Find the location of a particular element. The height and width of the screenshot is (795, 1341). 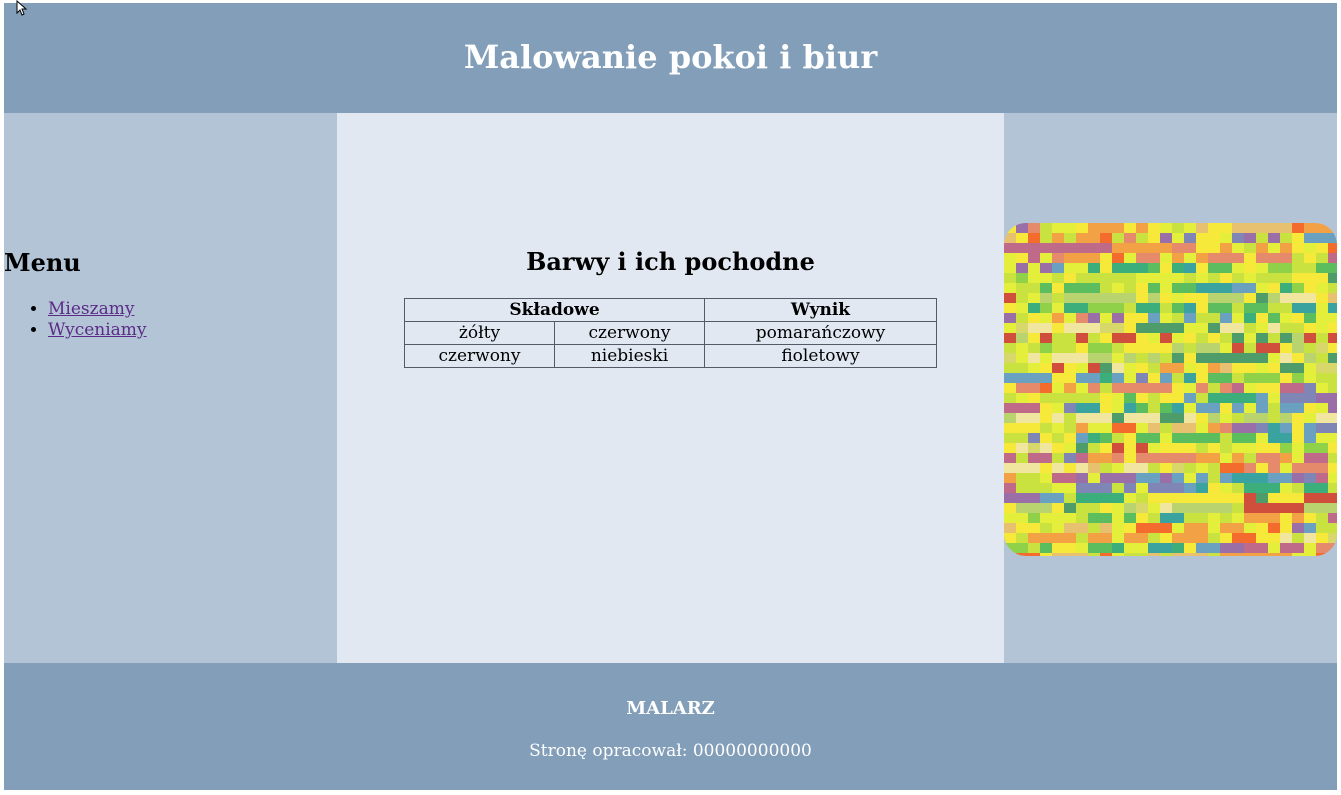

menu-heading: Menu is located at coordinates (42, 262).